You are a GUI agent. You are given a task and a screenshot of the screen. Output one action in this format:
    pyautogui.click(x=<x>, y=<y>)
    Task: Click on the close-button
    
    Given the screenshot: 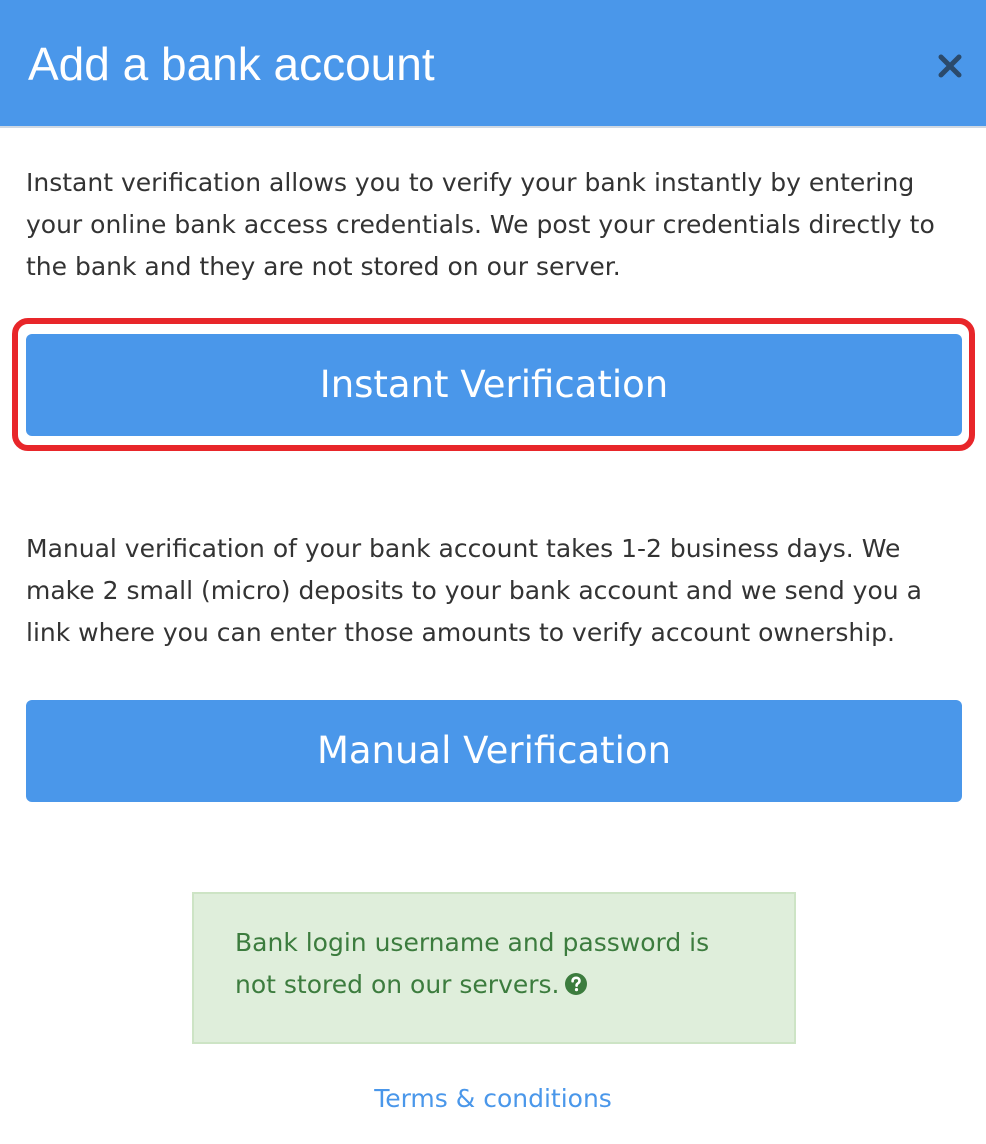 What is the action you would take?
    pyautogui.click(x=950, y=66)
    